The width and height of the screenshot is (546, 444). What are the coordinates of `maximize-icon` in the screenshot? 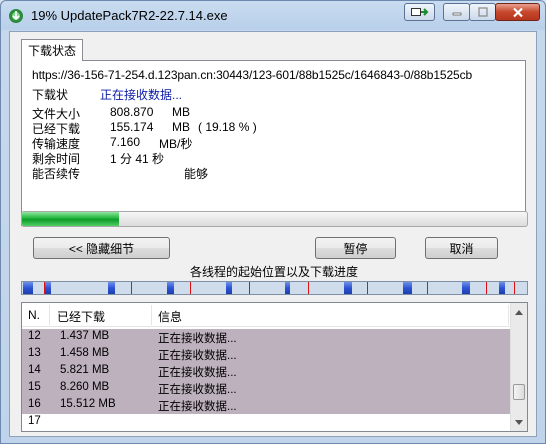 It's located at (482, 12).